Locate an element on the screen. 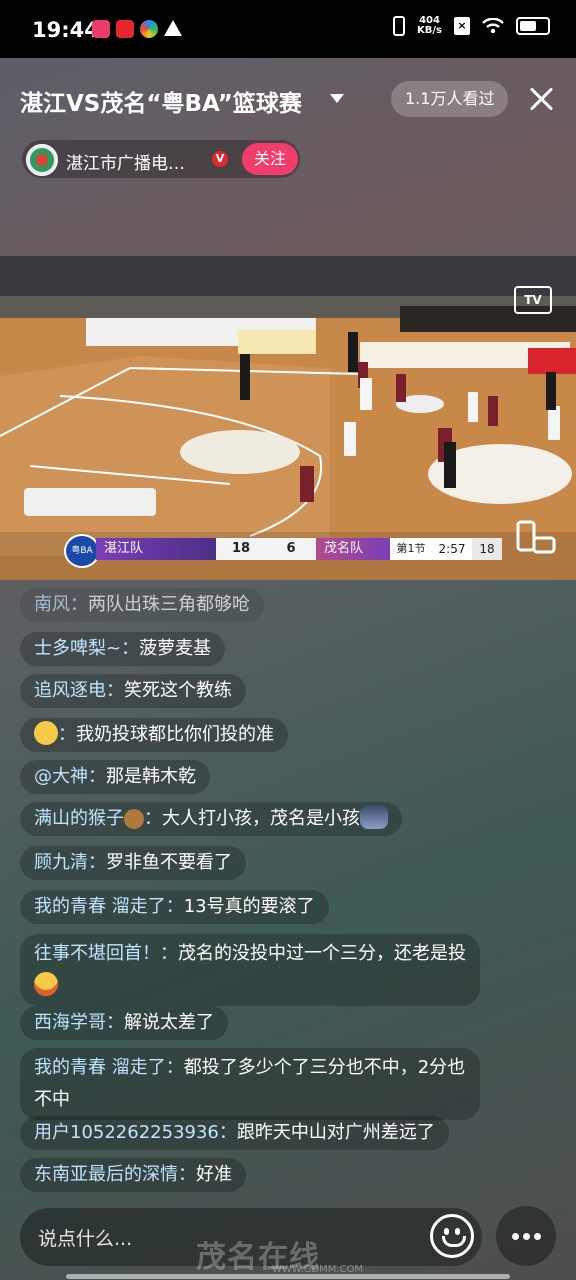 The image size is (576, 1280). home-team-name: 湛江队 is located at coordinates (156, 549).